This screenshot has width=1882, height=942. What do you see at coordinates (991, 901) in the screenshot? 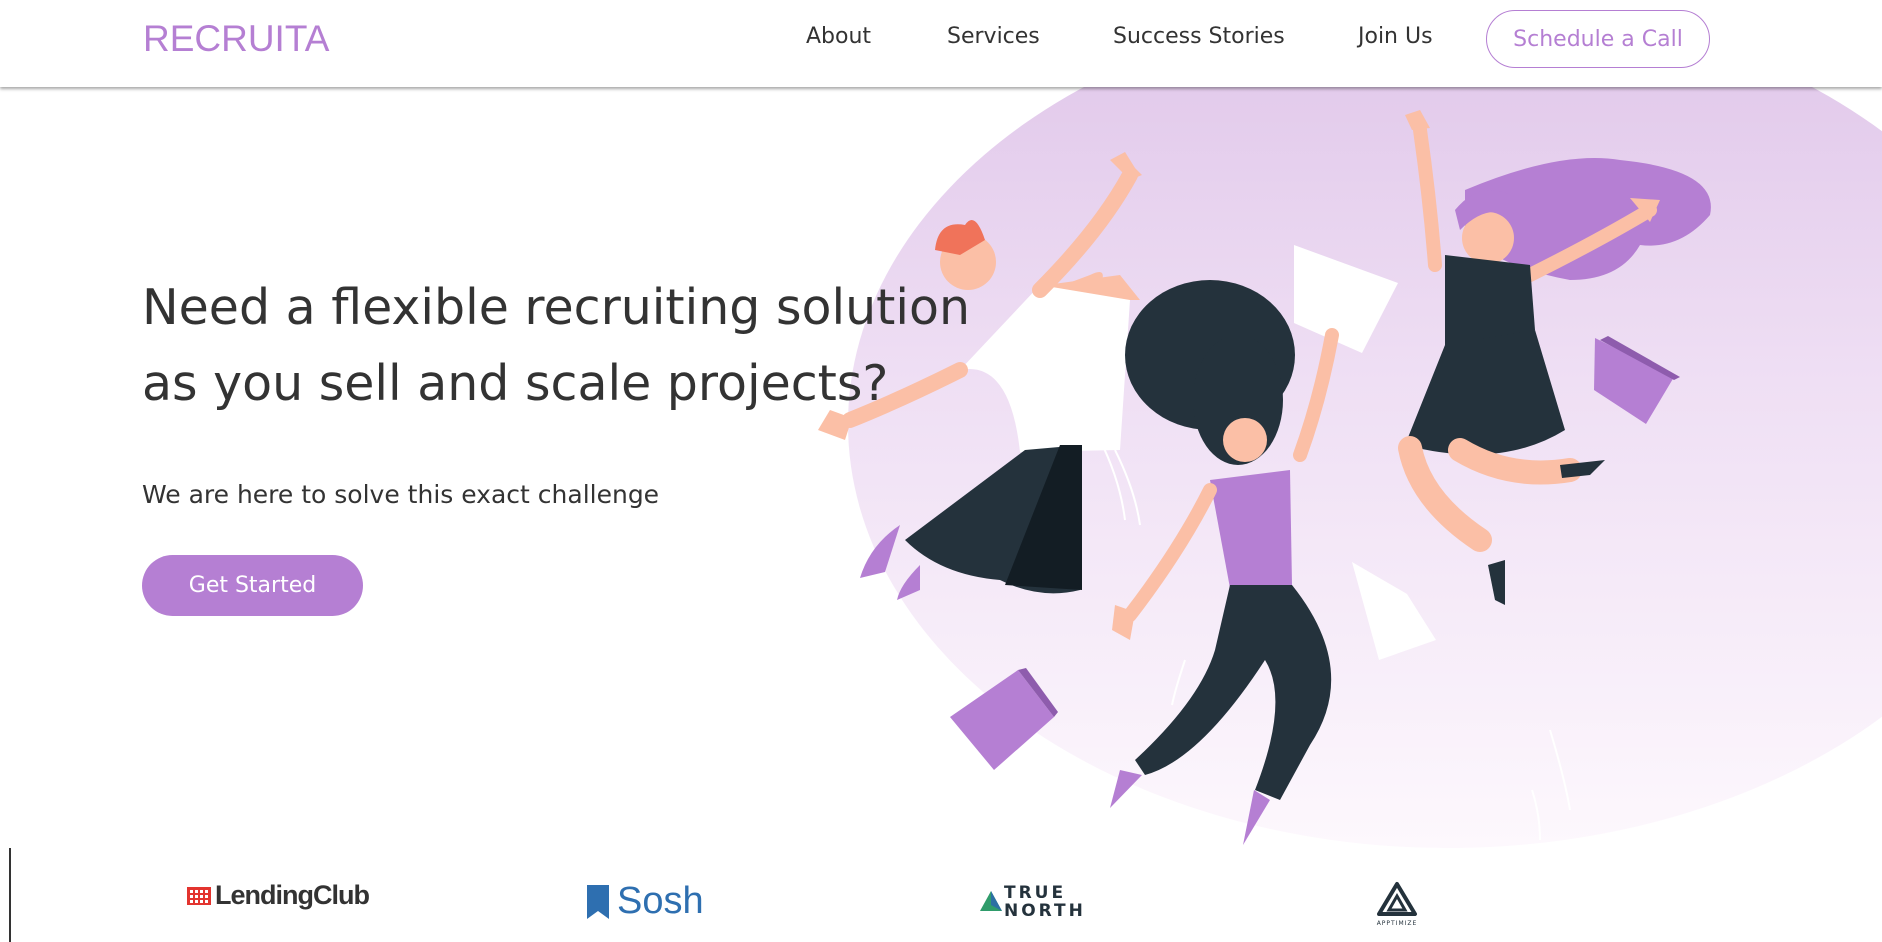
I see `true-north-triangle-icon` at bounding box center [991, 901].